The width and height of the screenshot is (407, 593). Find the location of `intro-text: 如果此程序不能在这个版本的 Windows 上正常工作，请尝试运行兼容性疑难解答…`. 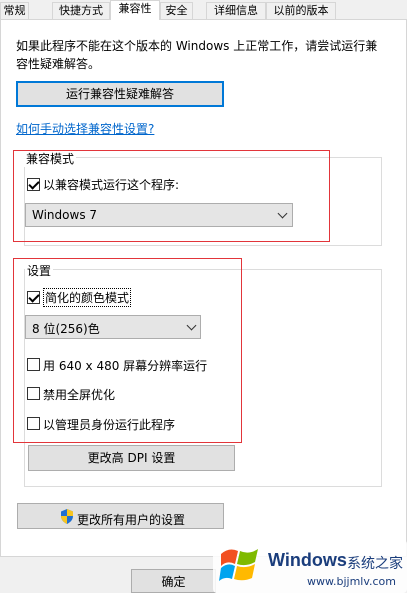

intro-text: 如果此程序不能在这个版本的 Windows 上正常工作，请尝试运行兼容性疑难解答… is located at coordinates (197, 55).